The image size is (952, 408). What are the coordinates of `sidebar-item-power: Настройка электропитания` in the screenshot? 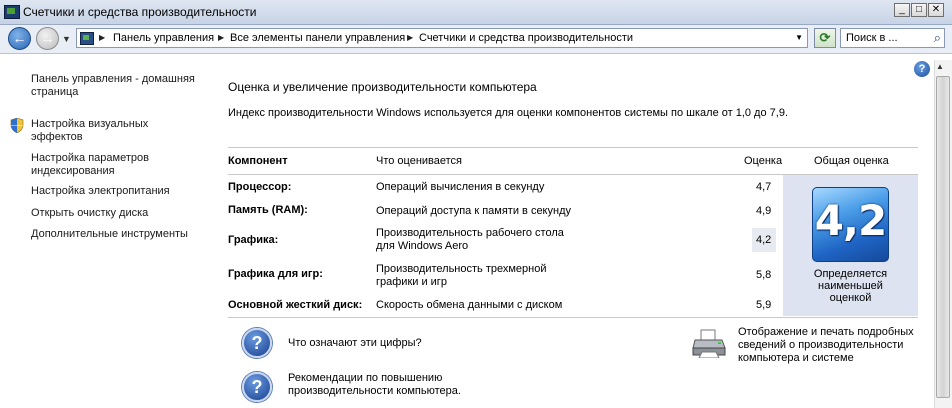 It's located at (100, 191).